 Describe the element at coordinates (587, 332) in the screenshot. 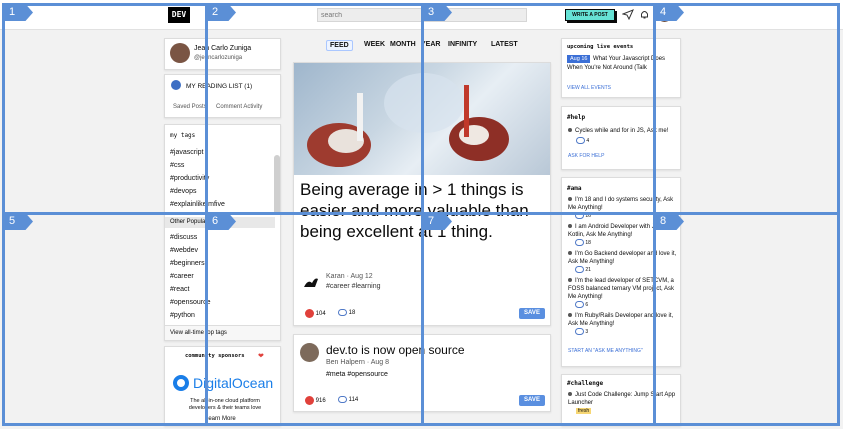

I see `ama-item-count: 3` at that location.